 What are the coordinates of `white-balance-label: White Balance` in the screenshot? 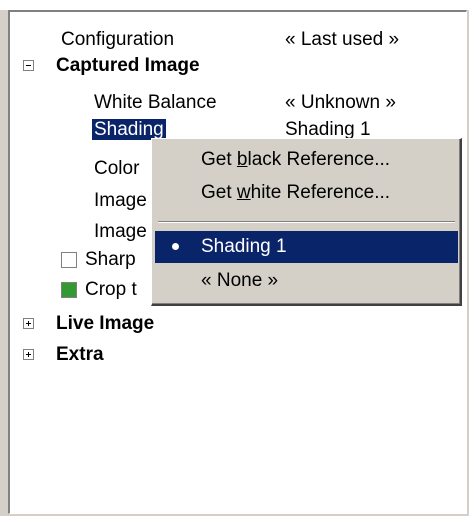 It's located at (155, 102).